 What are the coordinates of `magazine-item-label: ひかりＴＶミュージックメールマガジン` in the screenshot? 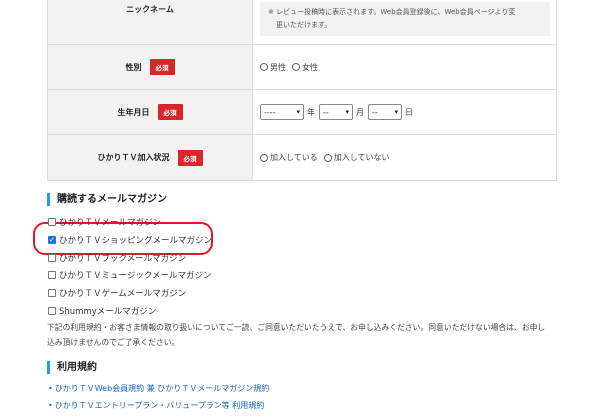 It's located at (135, 276).